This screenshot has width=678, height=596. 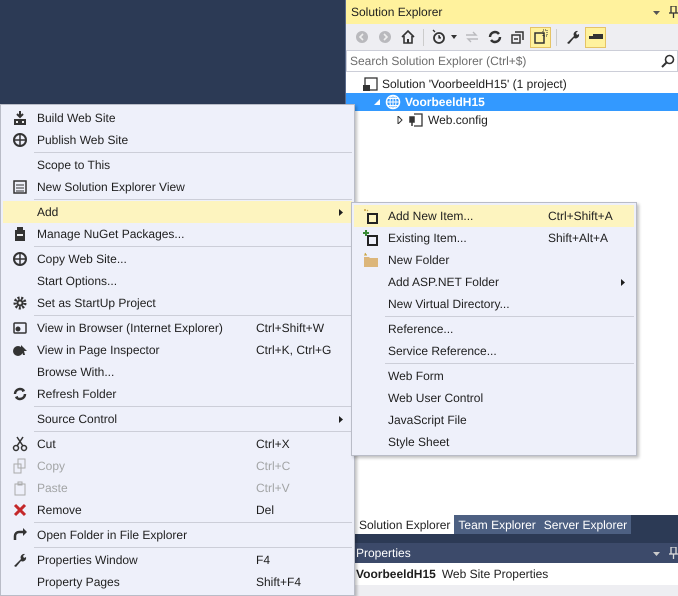 I want to click on menu-item: Scope to This, so click(x=177, y=165).